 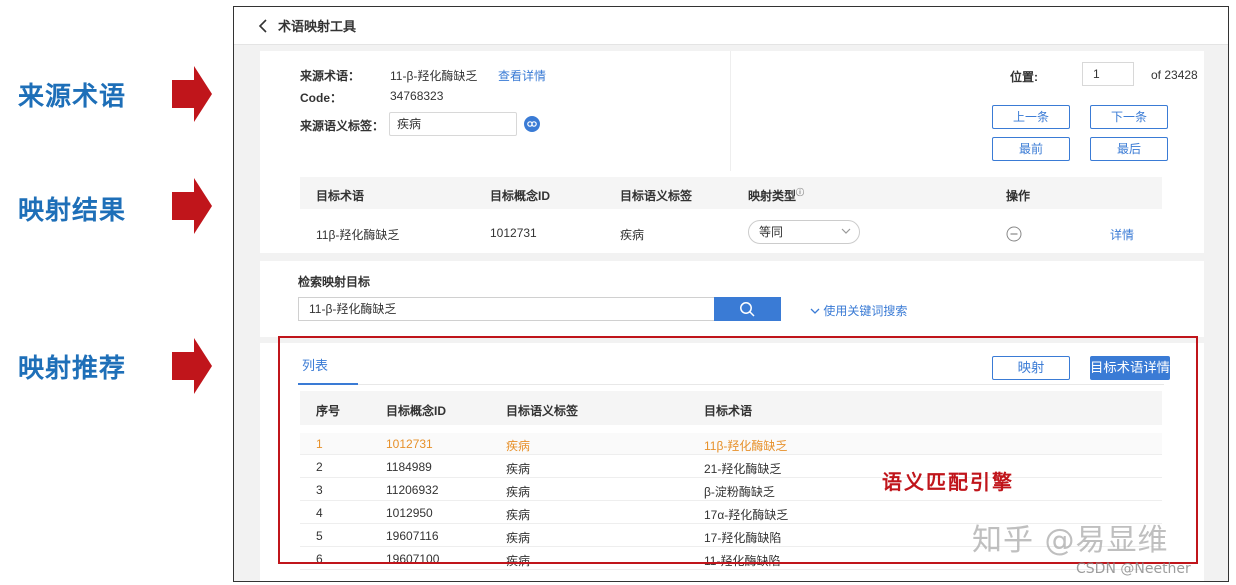 What do you see at coordinates (731, 193) in the screenshot?
I see `result-table-header: 目标术语 目标概念ID 目标语义标签 映射类型ⓘ 操作` at bounding box center [731, 193].